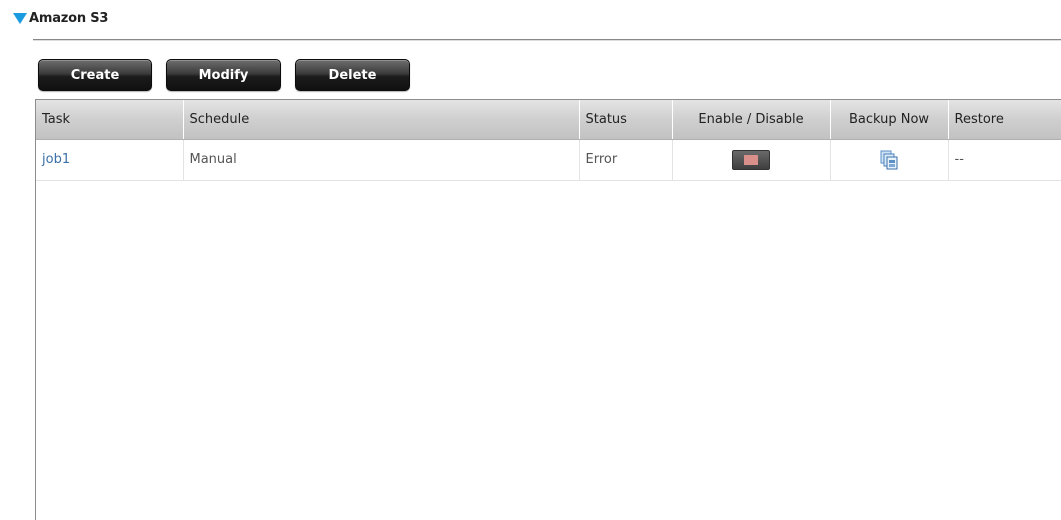 Image resolution: width=1061 pixels, height=520 pixels. Describe the element at coordinates (626, 120) in the screenshot. I see `column-header-status: Status` at that location.